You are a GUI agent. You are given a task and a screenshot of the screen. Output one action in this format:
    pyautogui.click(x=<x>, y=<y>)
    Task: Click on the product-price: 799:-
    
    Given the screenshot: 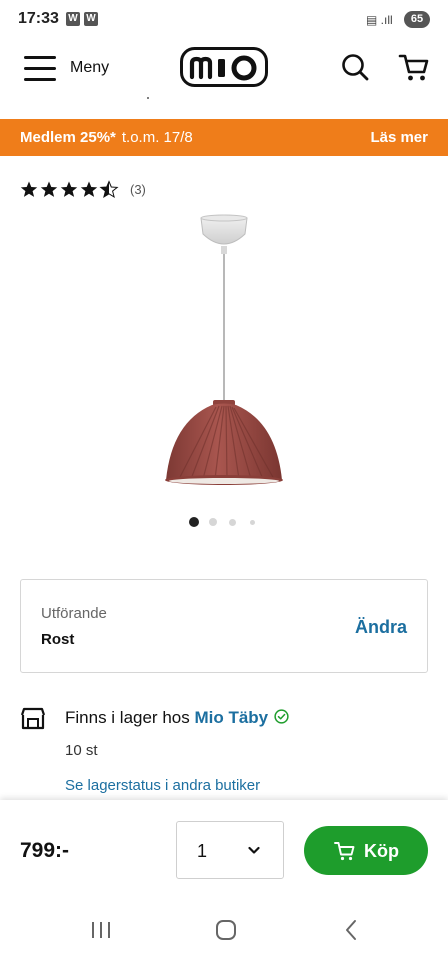 What is the action you would take?
    pyautogui.click(x=45, y=850)
    